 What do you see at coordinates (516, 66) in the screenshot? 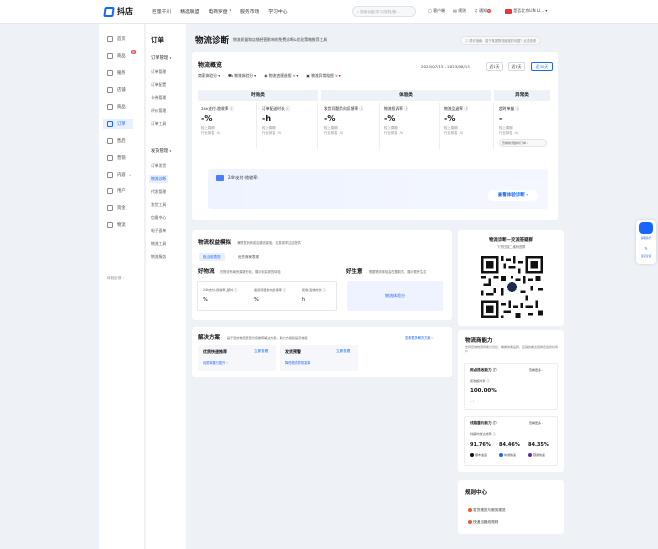
I see `range-7d-button: 近7天` at bounding box center [516, 66].